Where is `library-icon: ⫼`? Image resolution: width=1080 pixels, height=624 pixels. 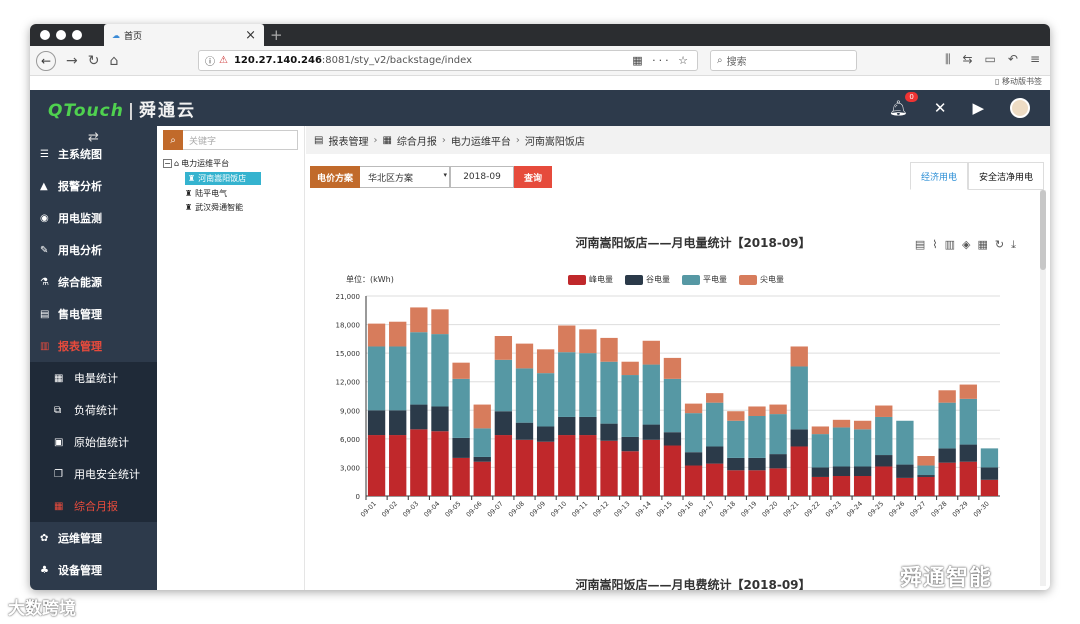
library-icon: ⫼ is located at coordinates (948, 59).